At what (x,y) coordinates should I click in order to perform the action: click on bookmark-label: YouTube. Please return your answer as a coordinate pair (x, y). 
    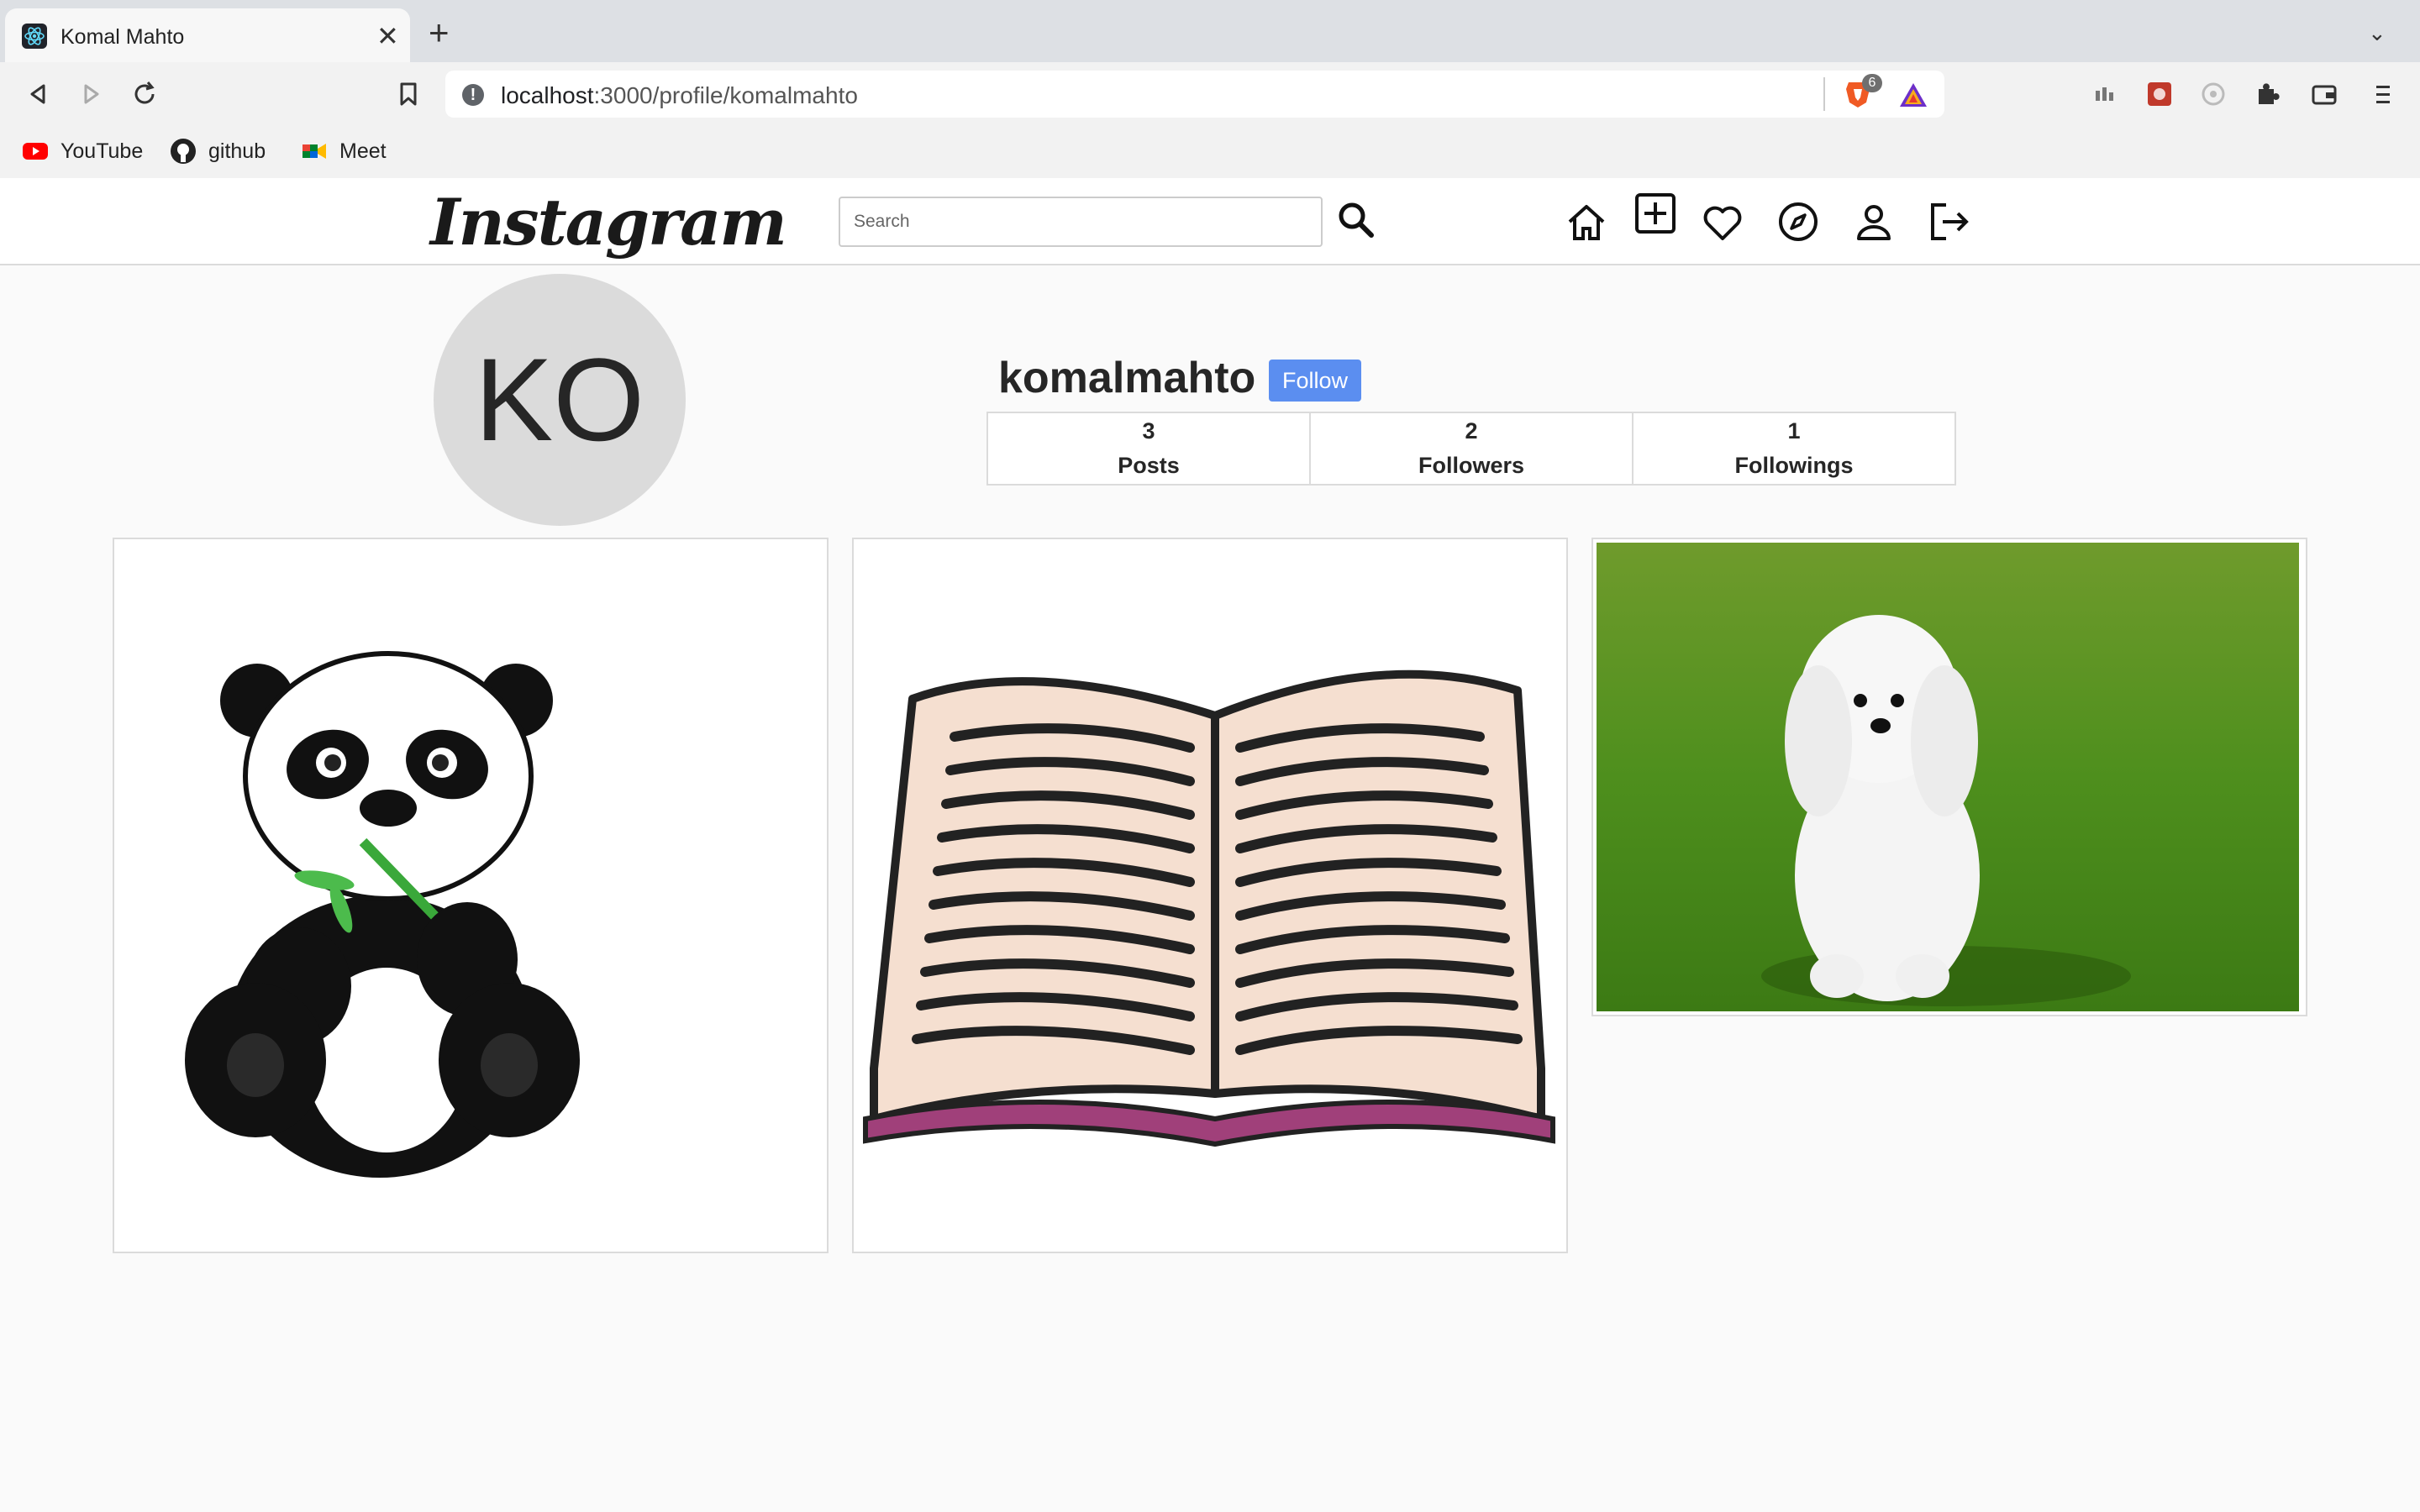
    Looking at the image, I should click on (102, 151).